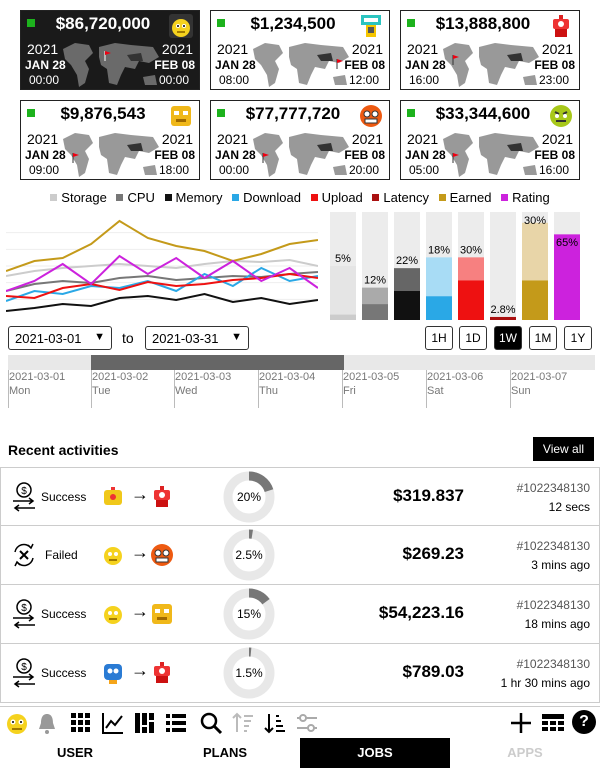  What do you see at coordinates (63, 450) in the screenshot?
I see `recent-activities-title: Recent activities` at bounding box center [63, 450].